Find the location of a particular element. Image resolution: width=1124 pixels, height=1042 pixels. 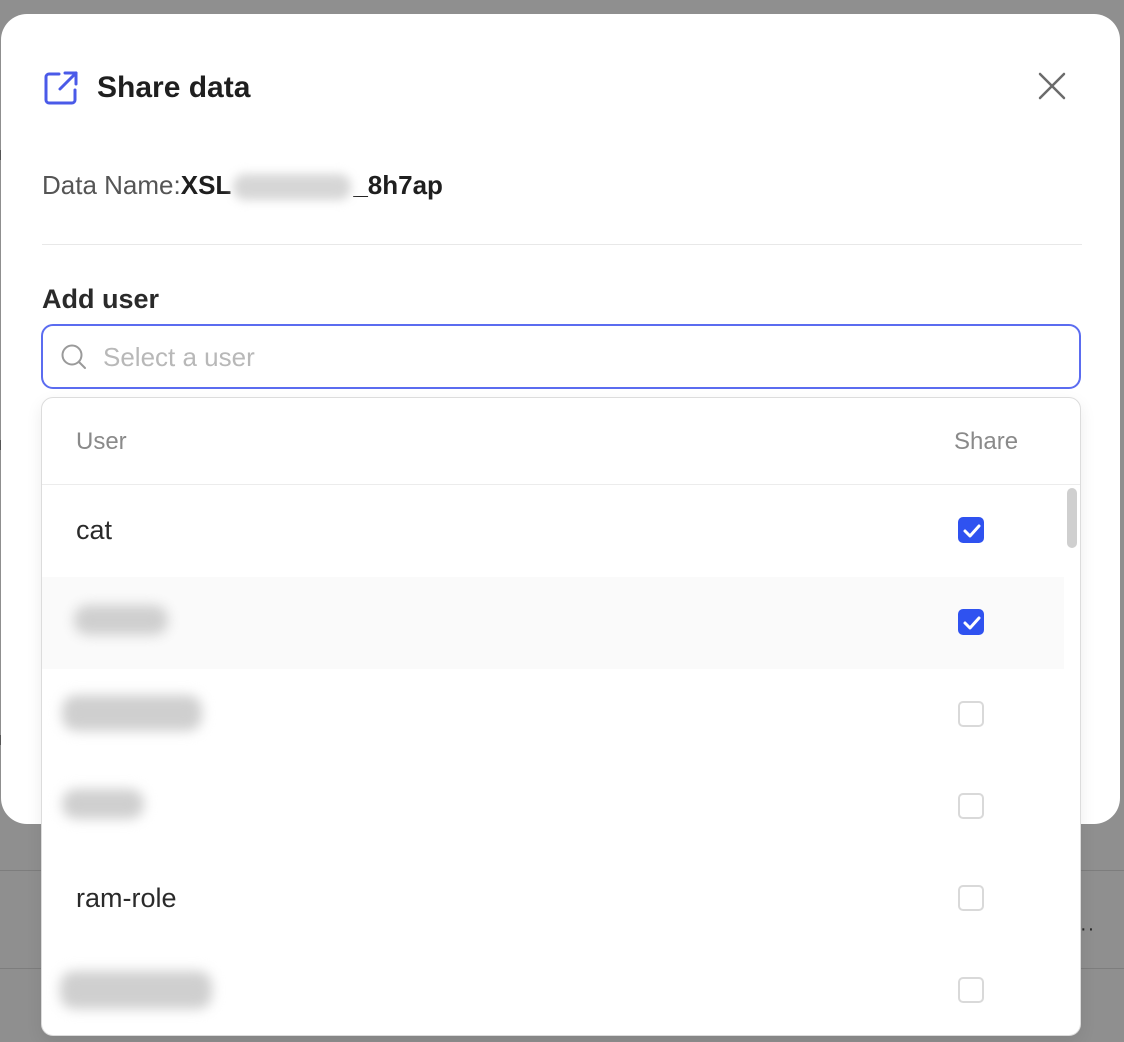

search-icon is located at coordinates (73, 356).